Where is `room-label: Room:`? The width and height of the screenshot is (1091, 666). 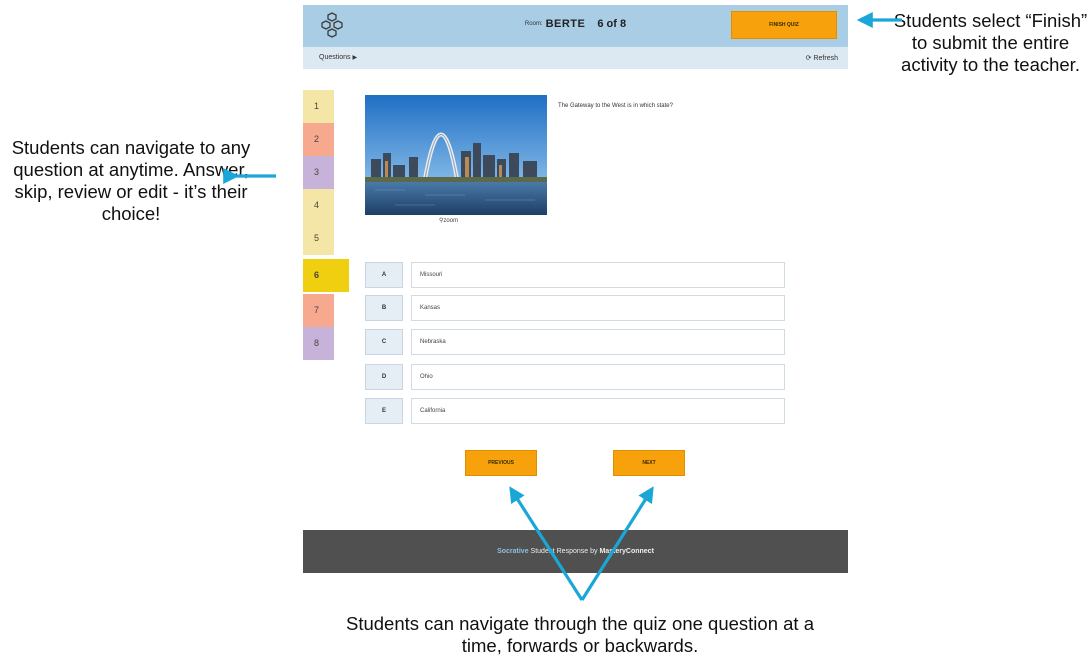 room-label: Room: is located at coordinates (533, 24).